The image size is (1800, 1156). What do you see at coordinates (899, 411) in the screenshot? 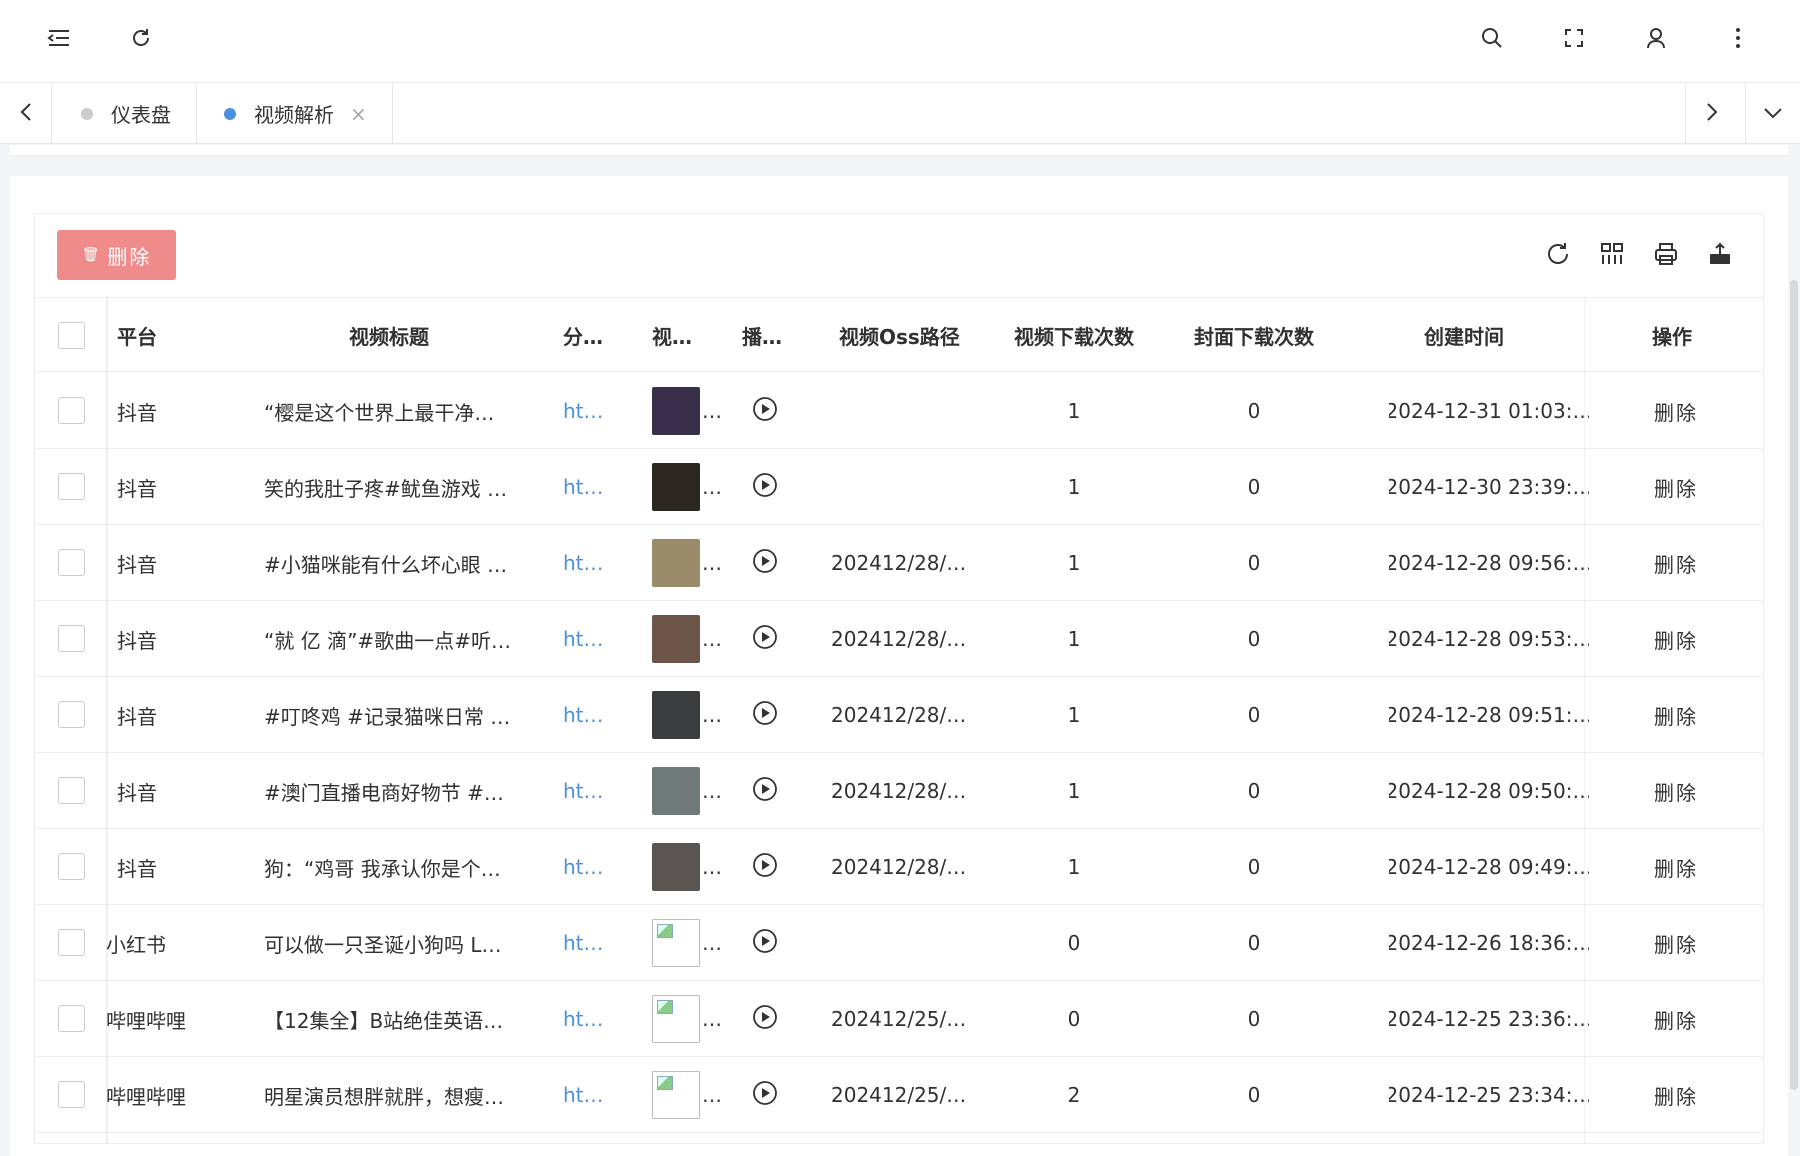
I see `table-row: 抖音 “樱是这个世界上最干净… ht… … 1 0 2024-12-31 01:03:… 删除` at bounding box center [899, 411].